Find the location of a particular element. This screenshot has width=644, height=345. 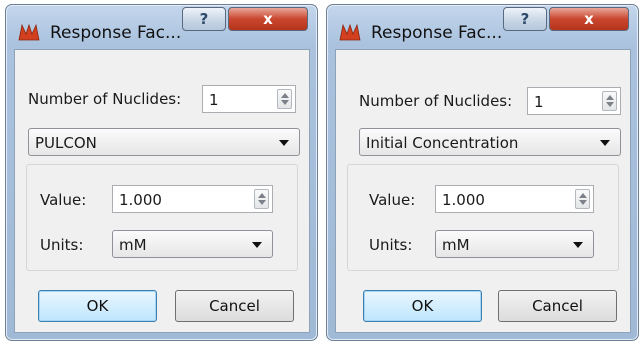

factor-type-selected: Initial Concentration is located at coordinates (442, 143).